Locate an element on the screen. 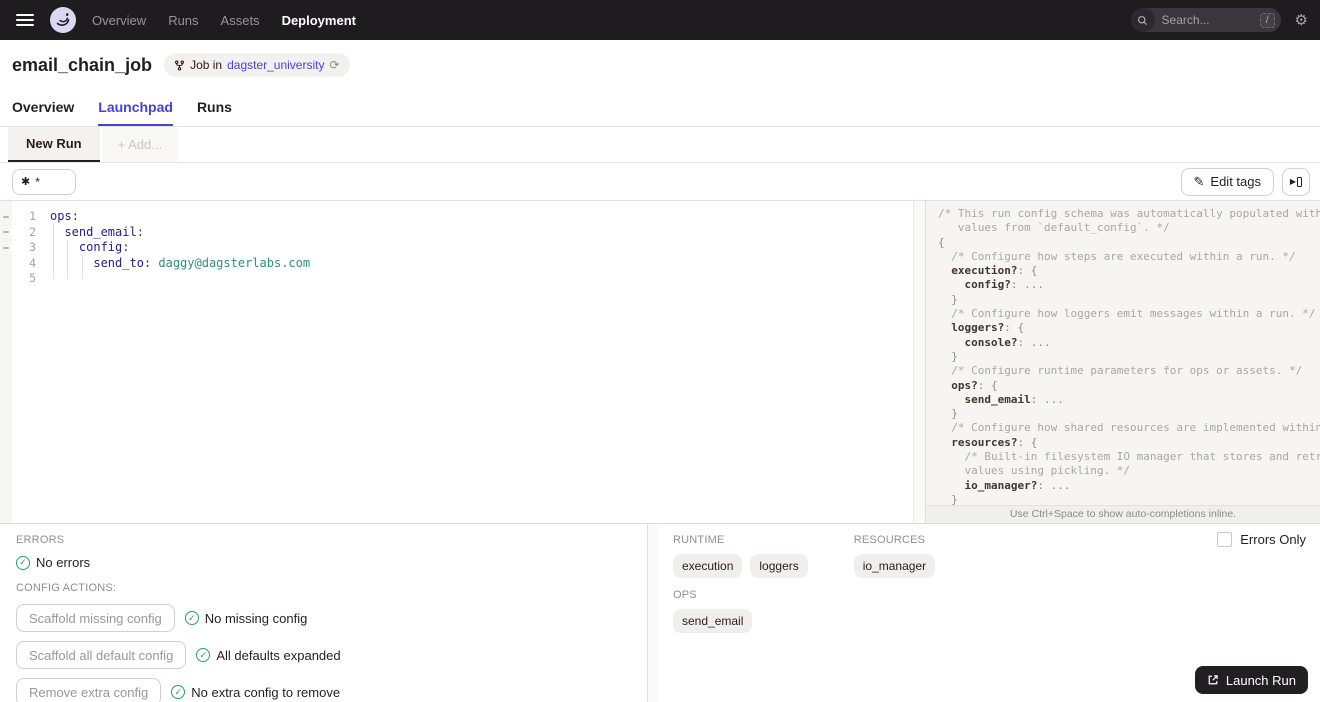  tag-pill: execution is located at coordinates (708, 566).